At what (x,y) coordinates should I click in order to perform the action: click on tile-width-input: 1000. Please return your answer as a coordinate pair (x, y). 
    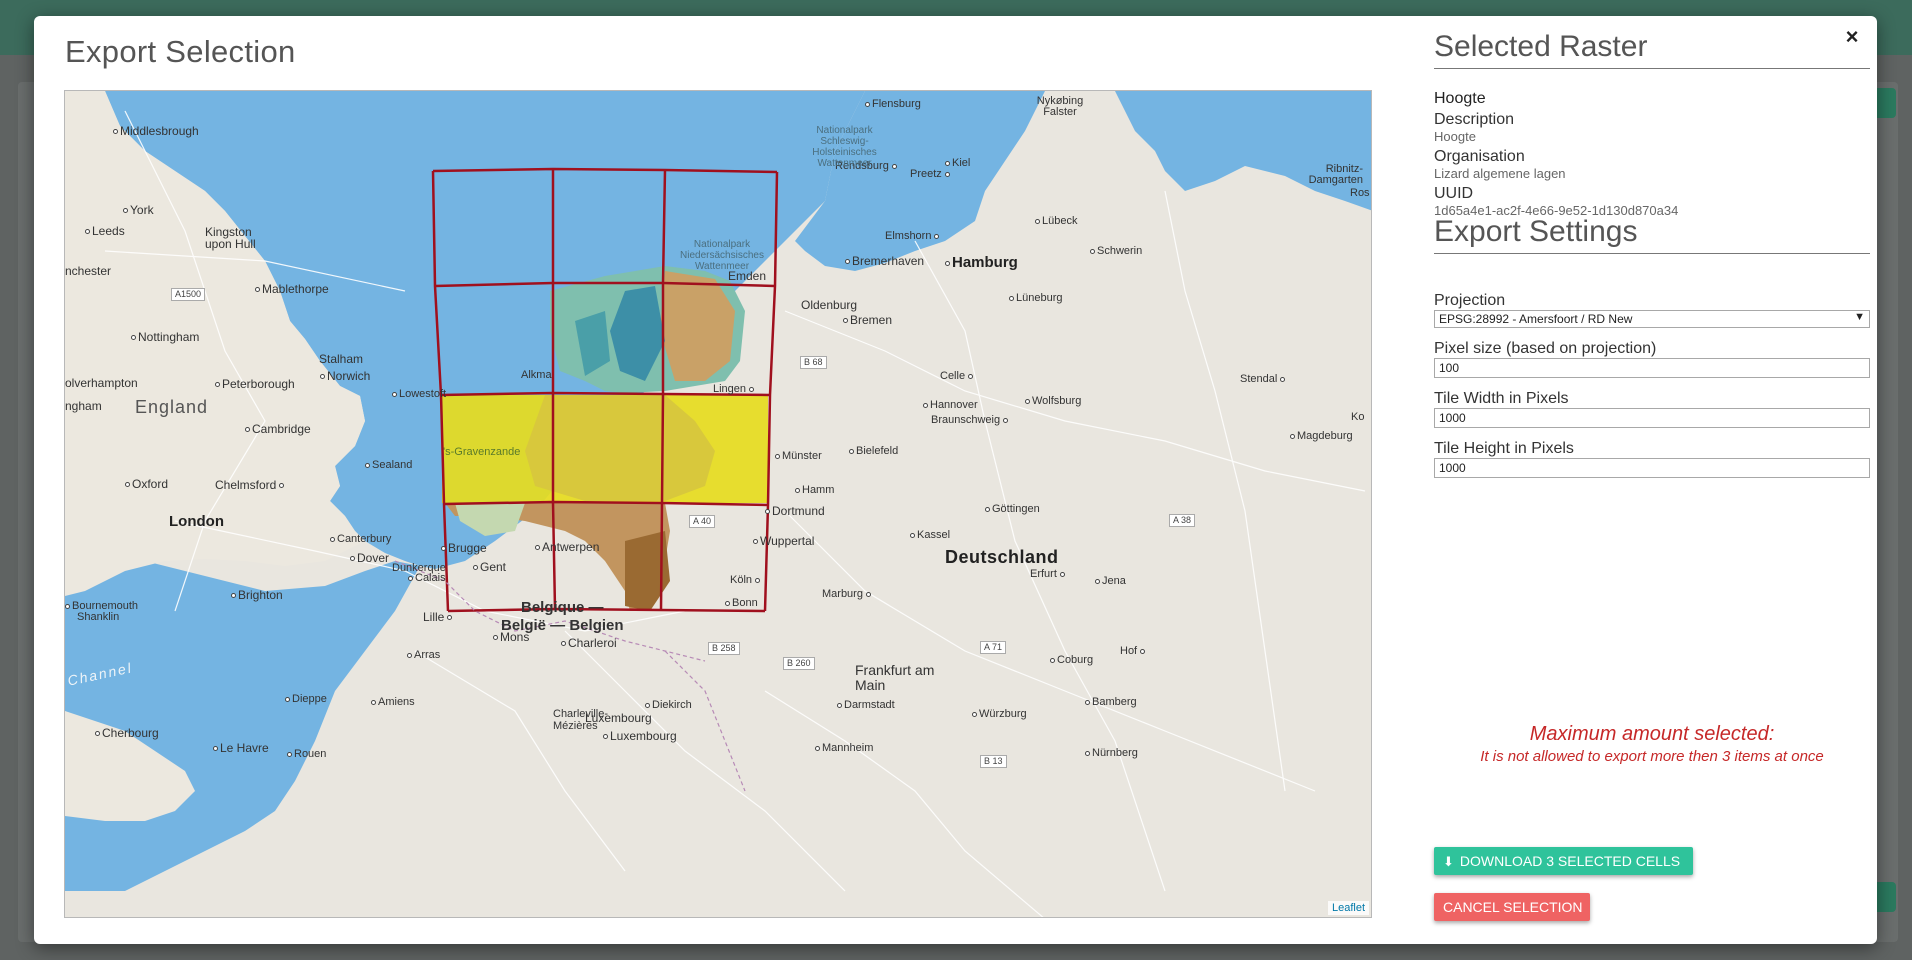
    Looking at the image, I should click on (1652, 418).